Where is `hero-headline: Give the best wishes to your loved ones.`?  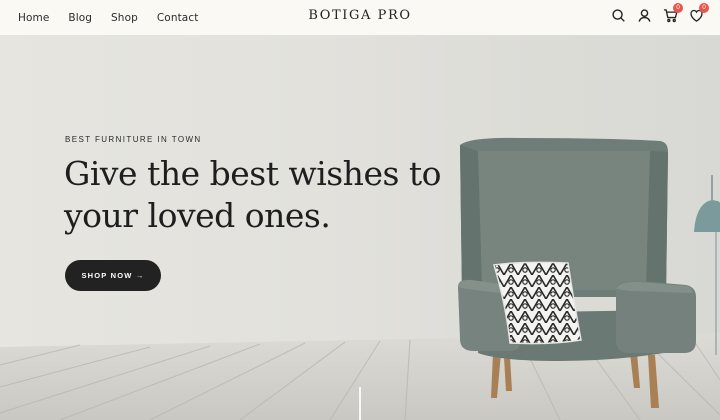
hero-headline: Give the best wishes to your loved ones. is located at coordinates (253, 194).